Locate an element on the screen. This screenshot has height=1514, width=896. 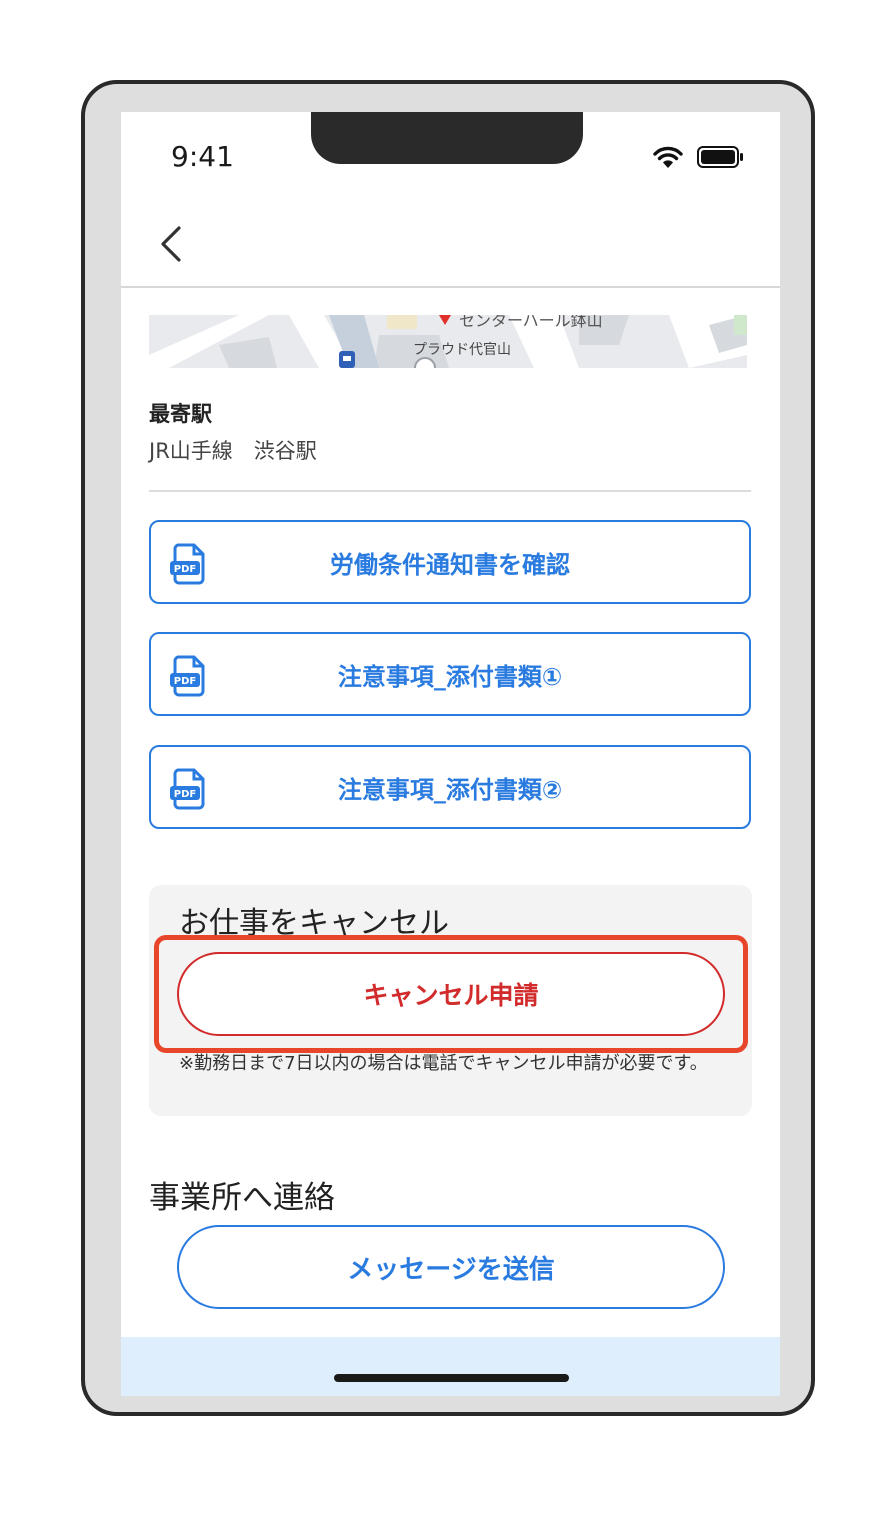
map-label: プラウド代官山 is located at coordinates (462, 350).